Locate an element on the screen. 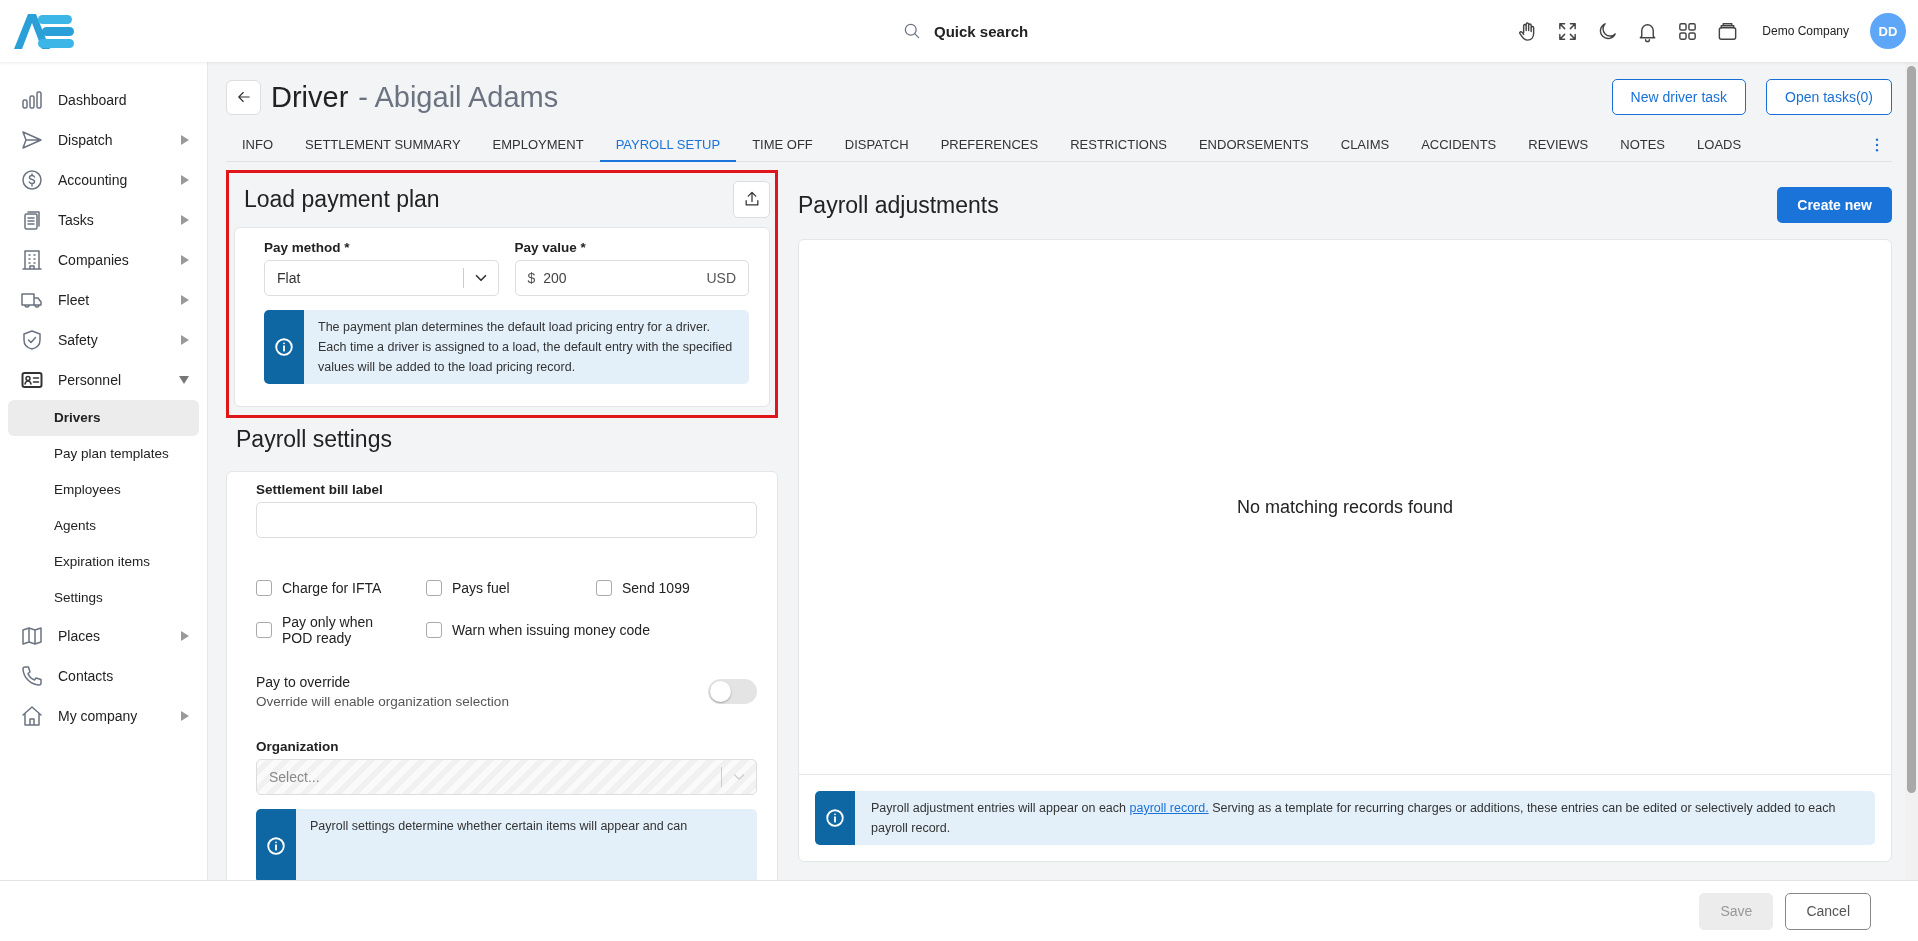 The image size is (1918, 941). sidebar-subitem: Agents is located at coordinates (103, 526).